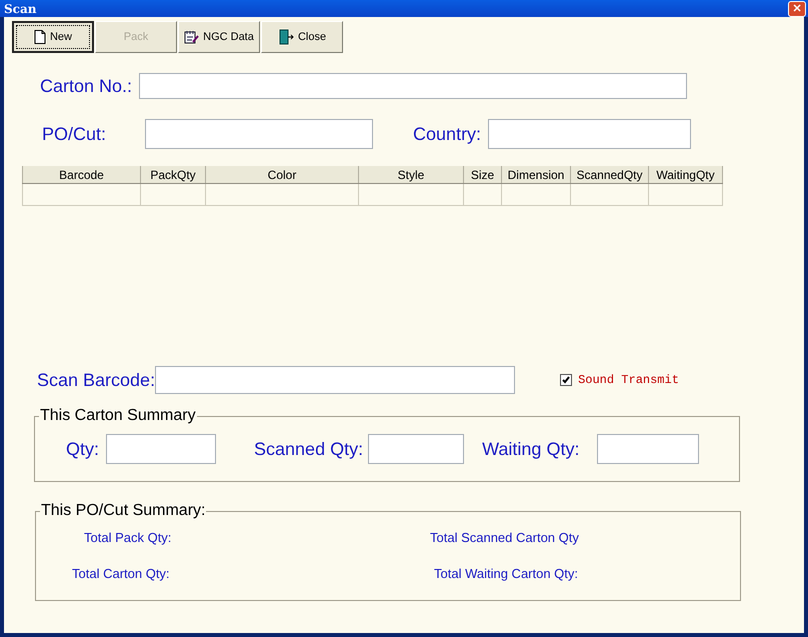 The height and width of the screenshot is (637, 808). What do you see at coordinates (531, 449) in the screenshot?
I see `field-label: Waiting Qty:` at bounding box center [531, 449].